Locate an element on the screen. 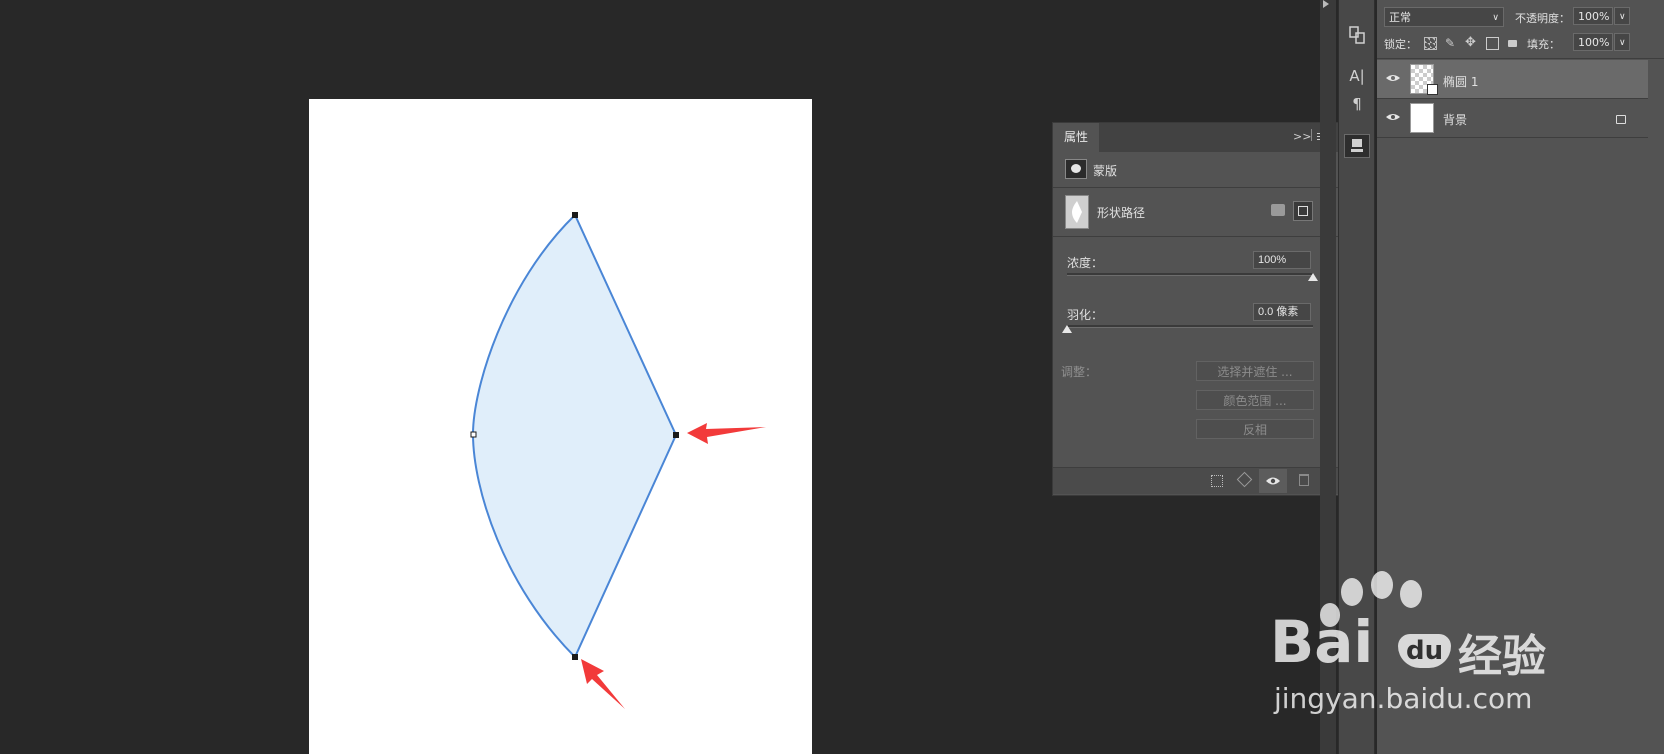  fill-input: 100% is located at coordinates (1593, 42).